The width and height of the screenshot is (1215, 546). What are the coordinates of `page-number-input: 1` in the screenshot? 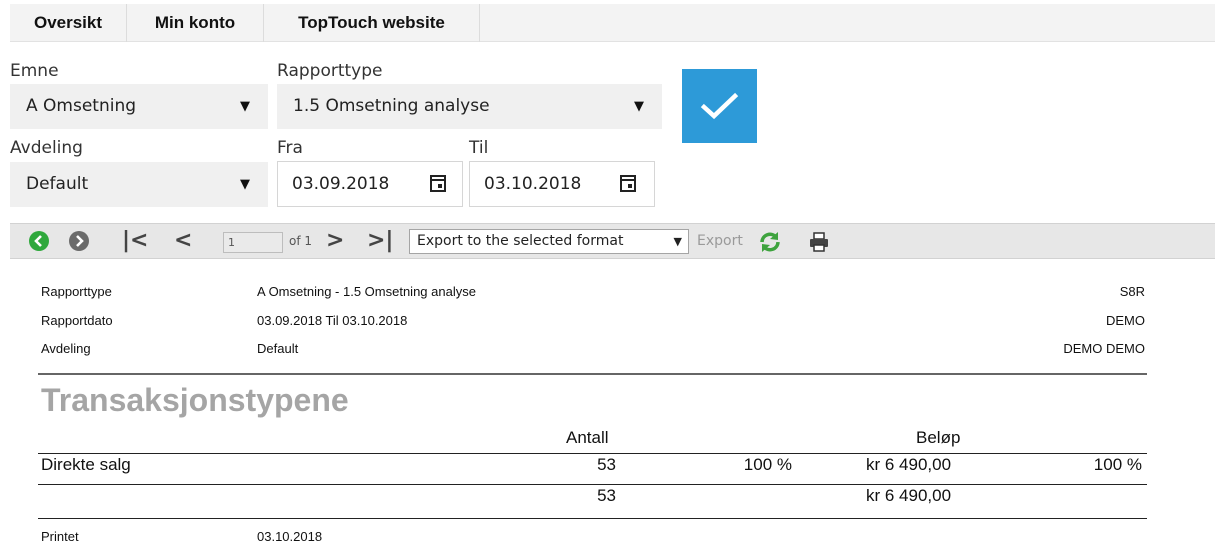 It's located at (253, 242).